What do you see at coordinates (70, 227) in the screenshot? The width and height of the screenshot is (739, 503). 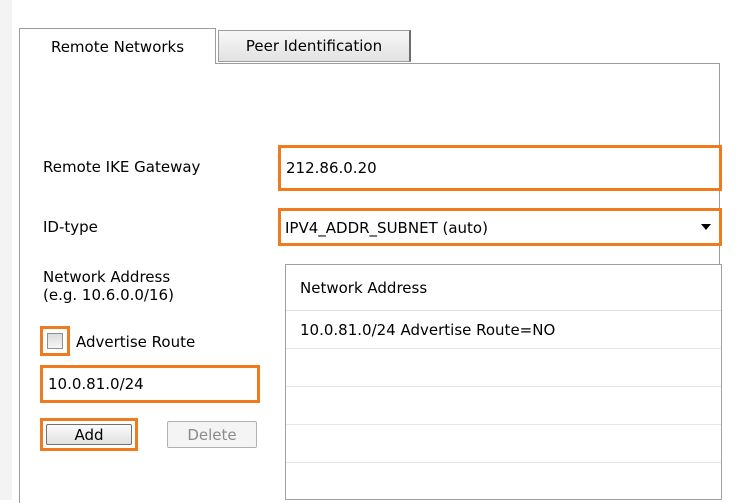 I see `id-type-label: ID-type` at bounding box center [70, 227].